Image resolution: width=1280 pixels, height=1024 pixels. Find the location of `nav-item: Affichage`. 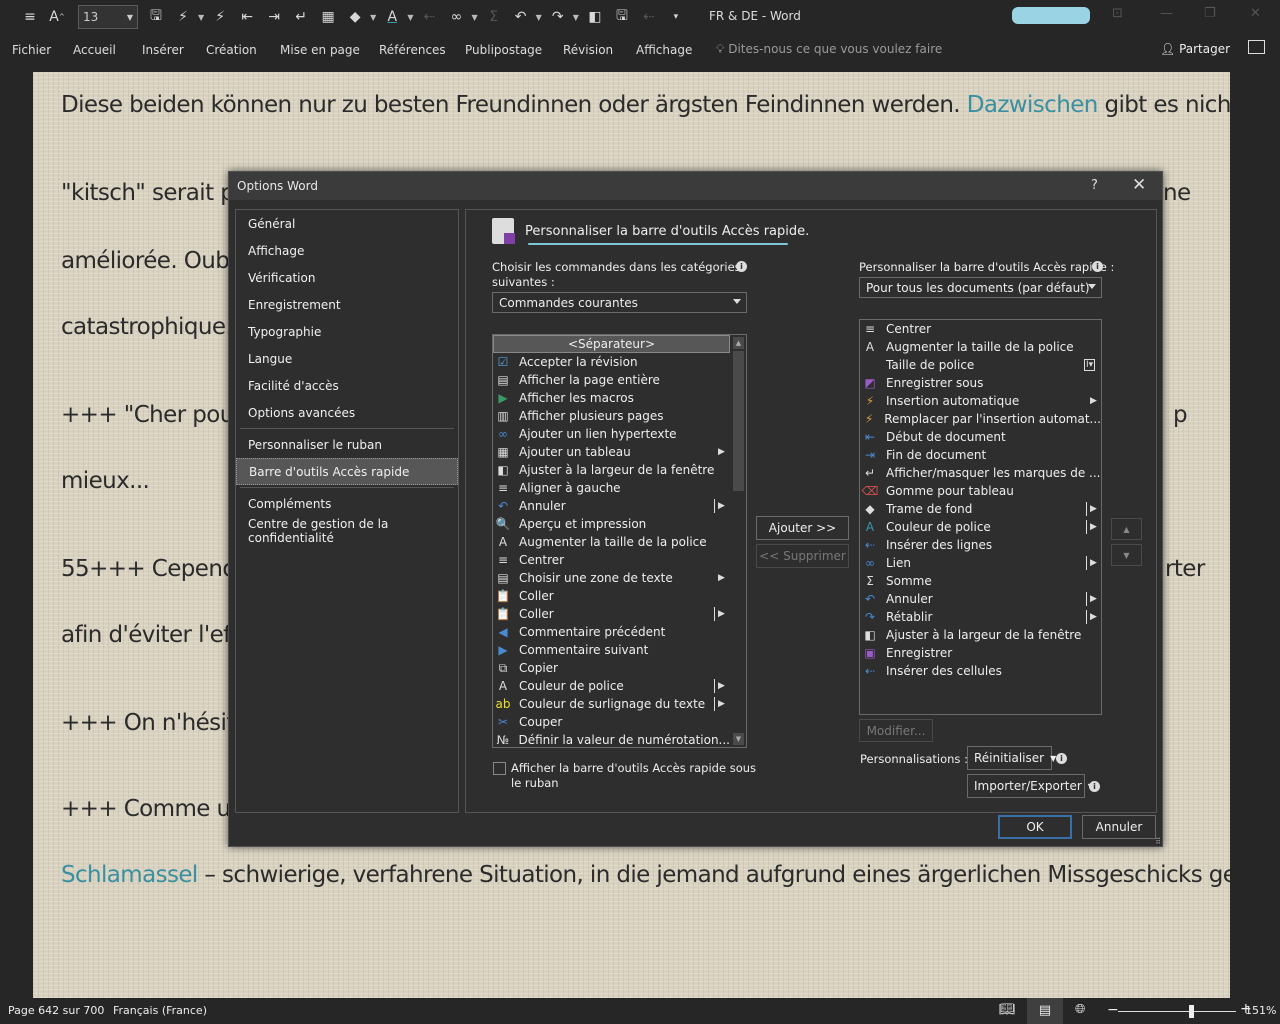

nav-item: Affichage is located at coordinates (347, 250).